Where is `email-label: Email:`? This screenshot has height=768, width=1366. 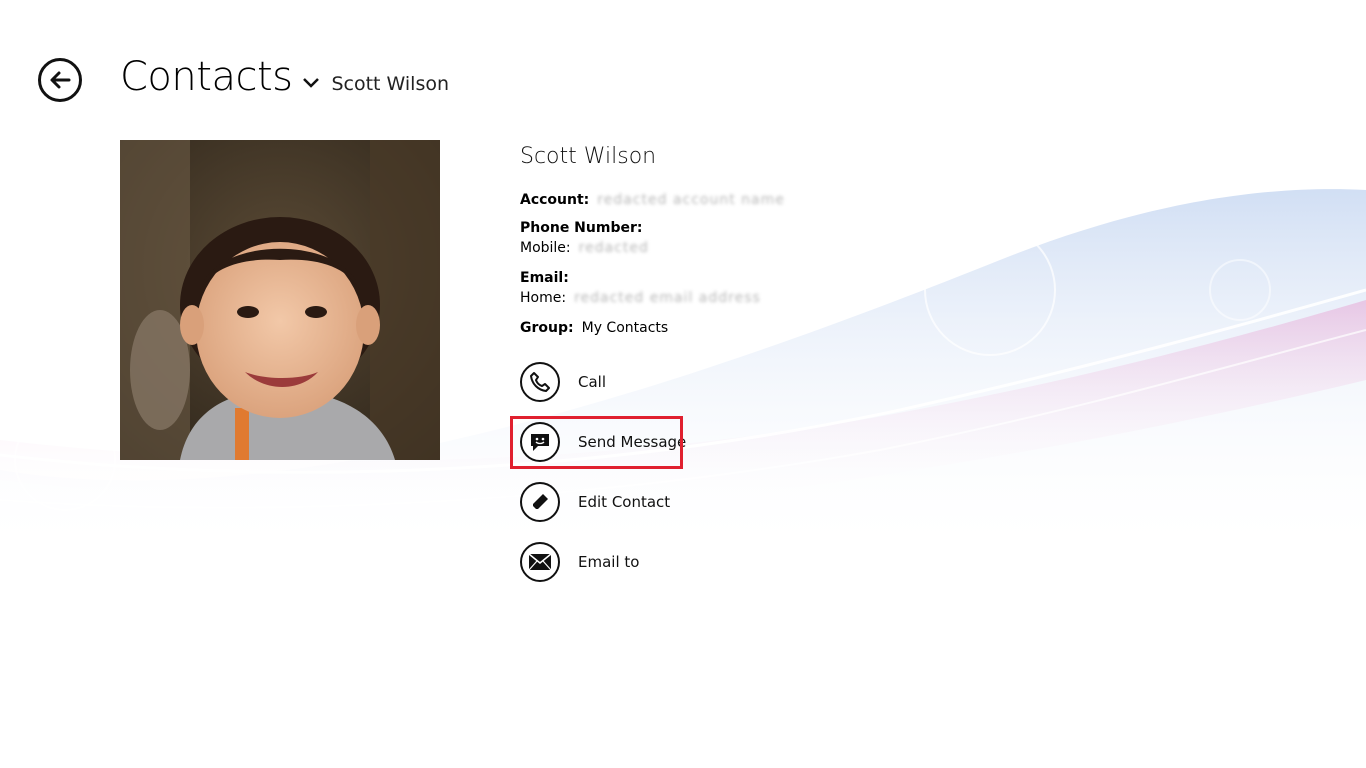 email-label: Email: is located at coordinates (544, 278).